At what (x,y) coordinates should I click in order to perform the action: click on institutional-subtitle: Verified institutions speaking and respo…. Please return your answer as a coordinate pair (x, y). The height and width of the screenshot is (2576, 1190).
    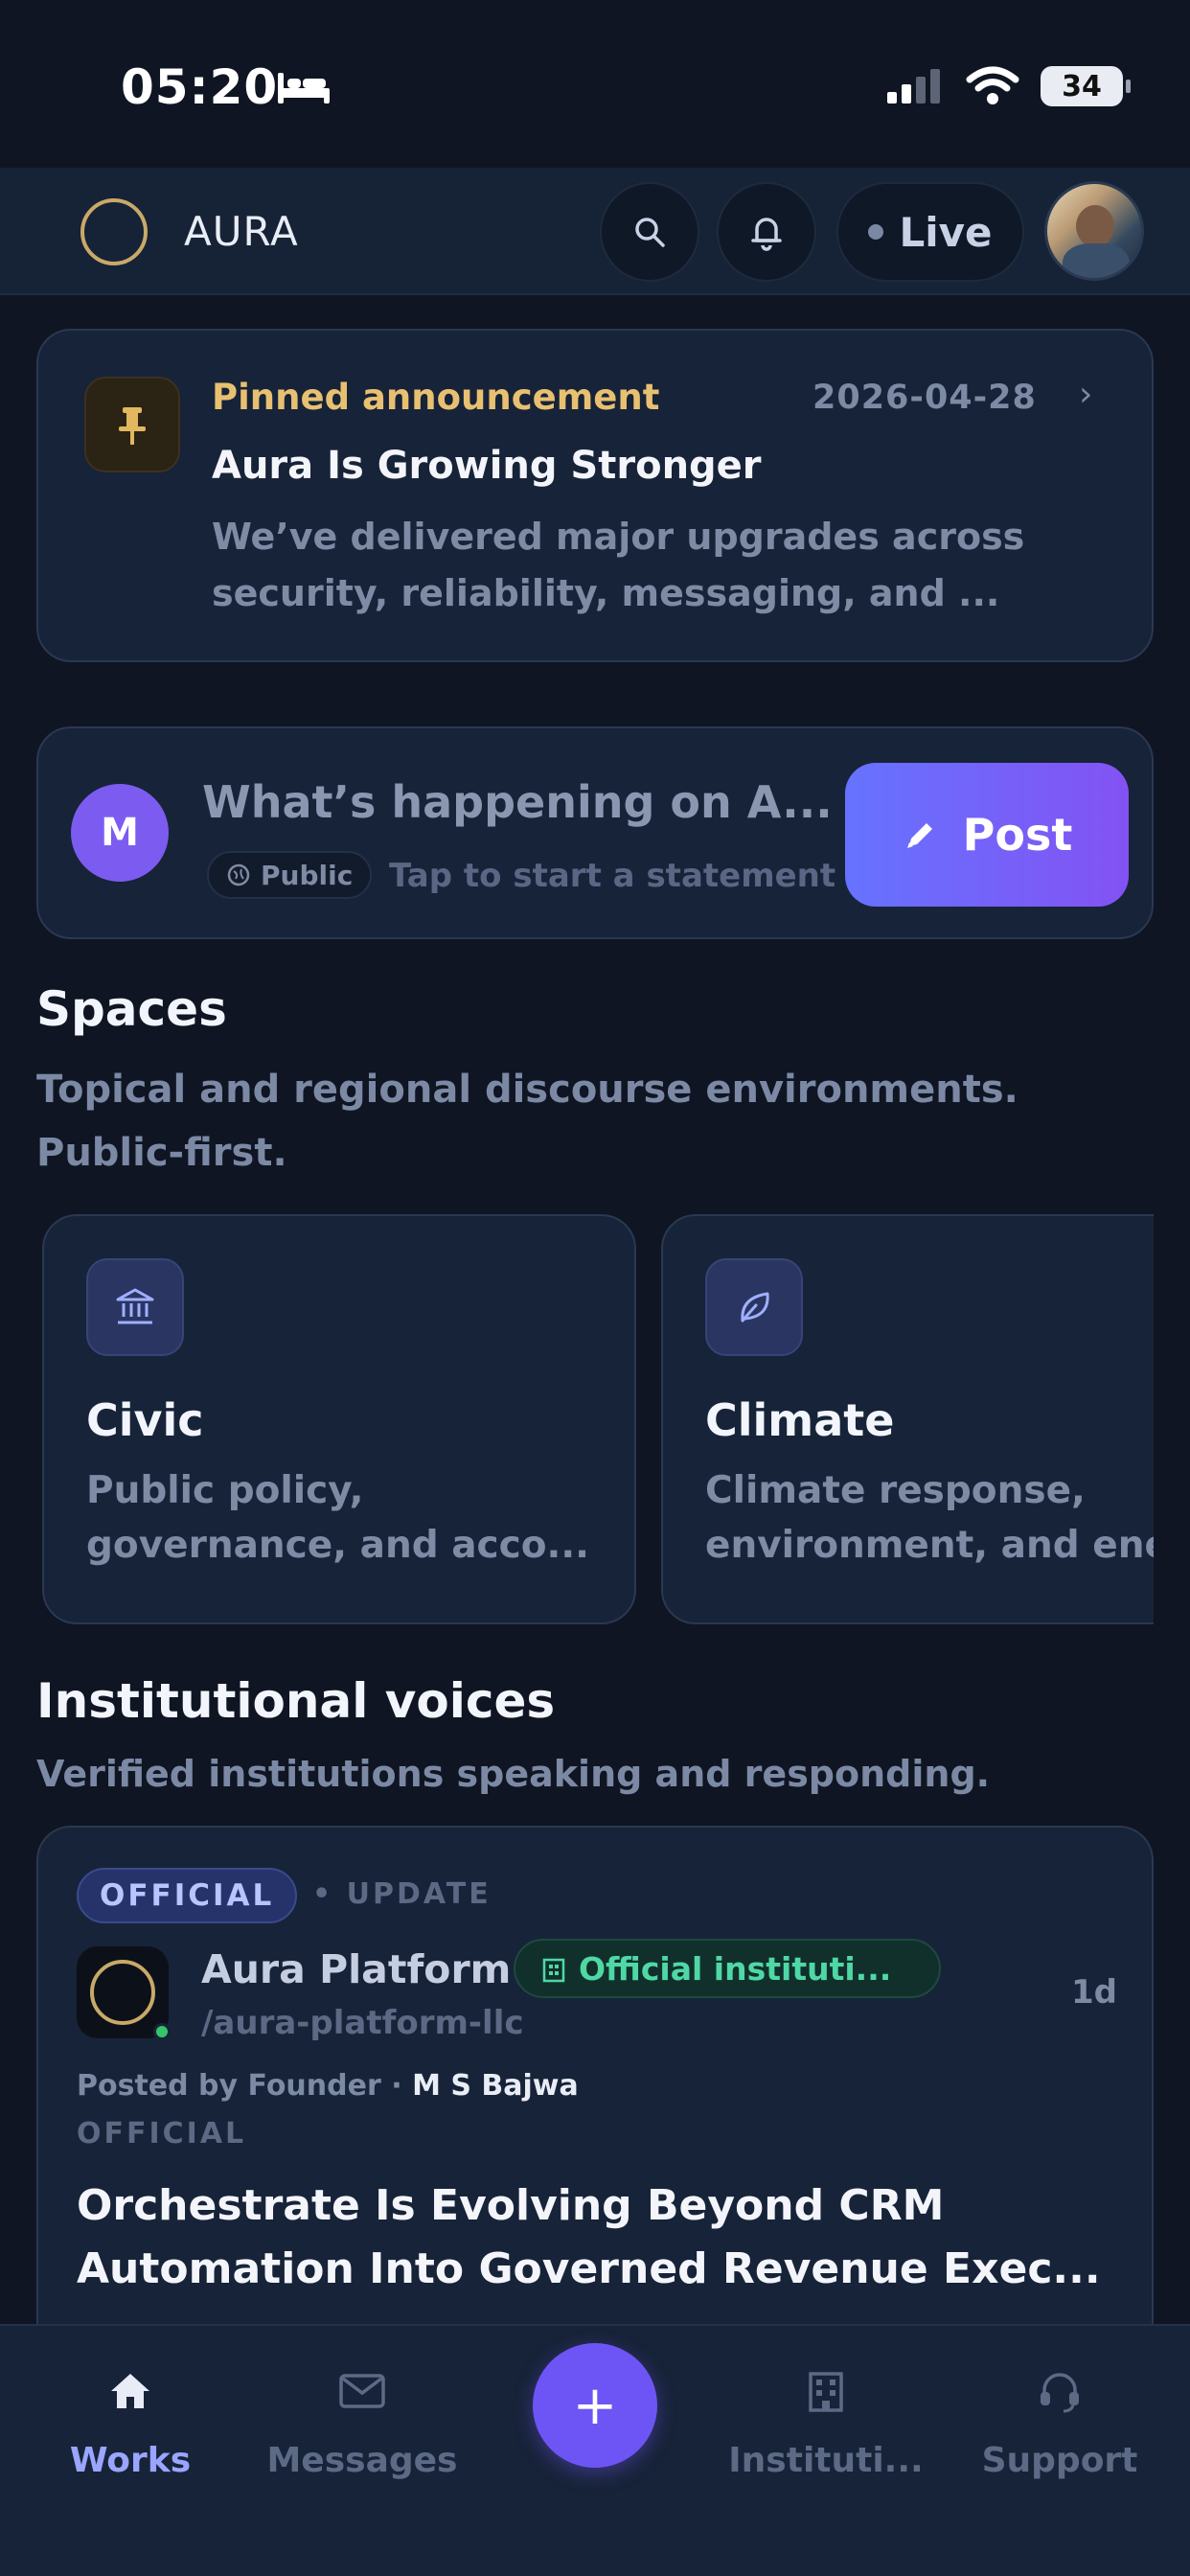
    Looking at the image, I should click on (513, 1774).